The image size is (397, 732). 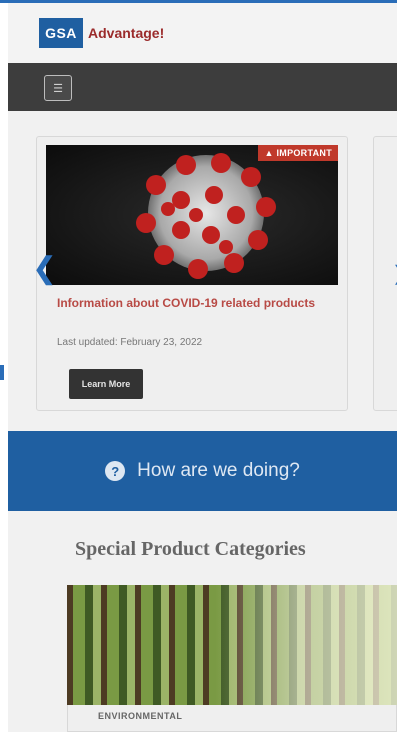 I want to click on virus-illustration, so click(x=206, y=216).